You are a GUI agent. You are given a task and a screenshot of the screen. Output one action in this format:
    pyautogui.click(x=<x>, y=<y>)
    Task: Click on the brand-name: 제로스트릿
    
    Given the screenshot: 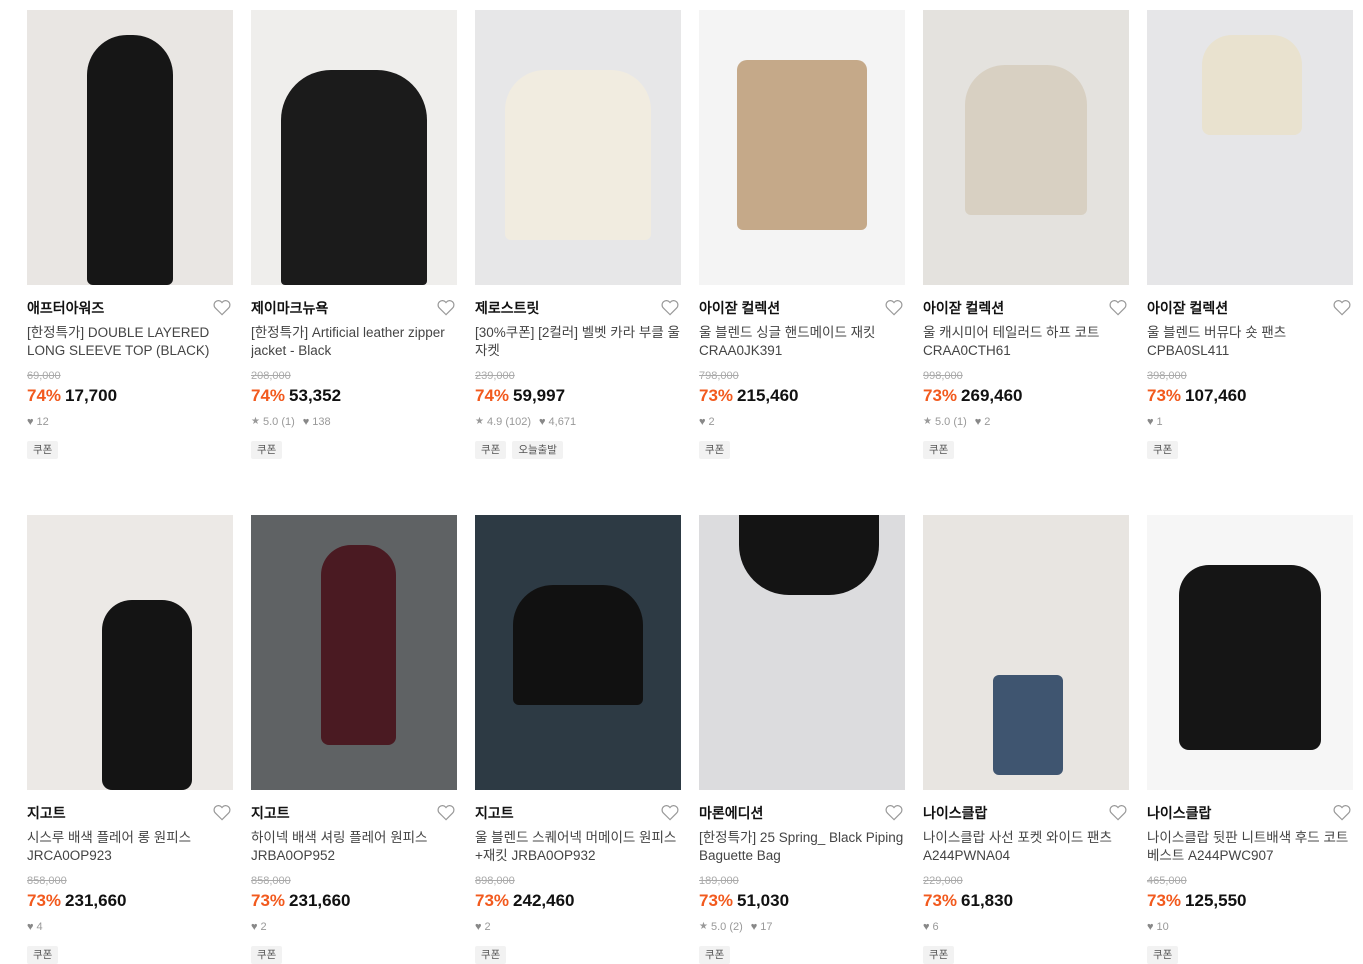 What is the action you would take?
    pyautogui.click(x=578, y=308)
    